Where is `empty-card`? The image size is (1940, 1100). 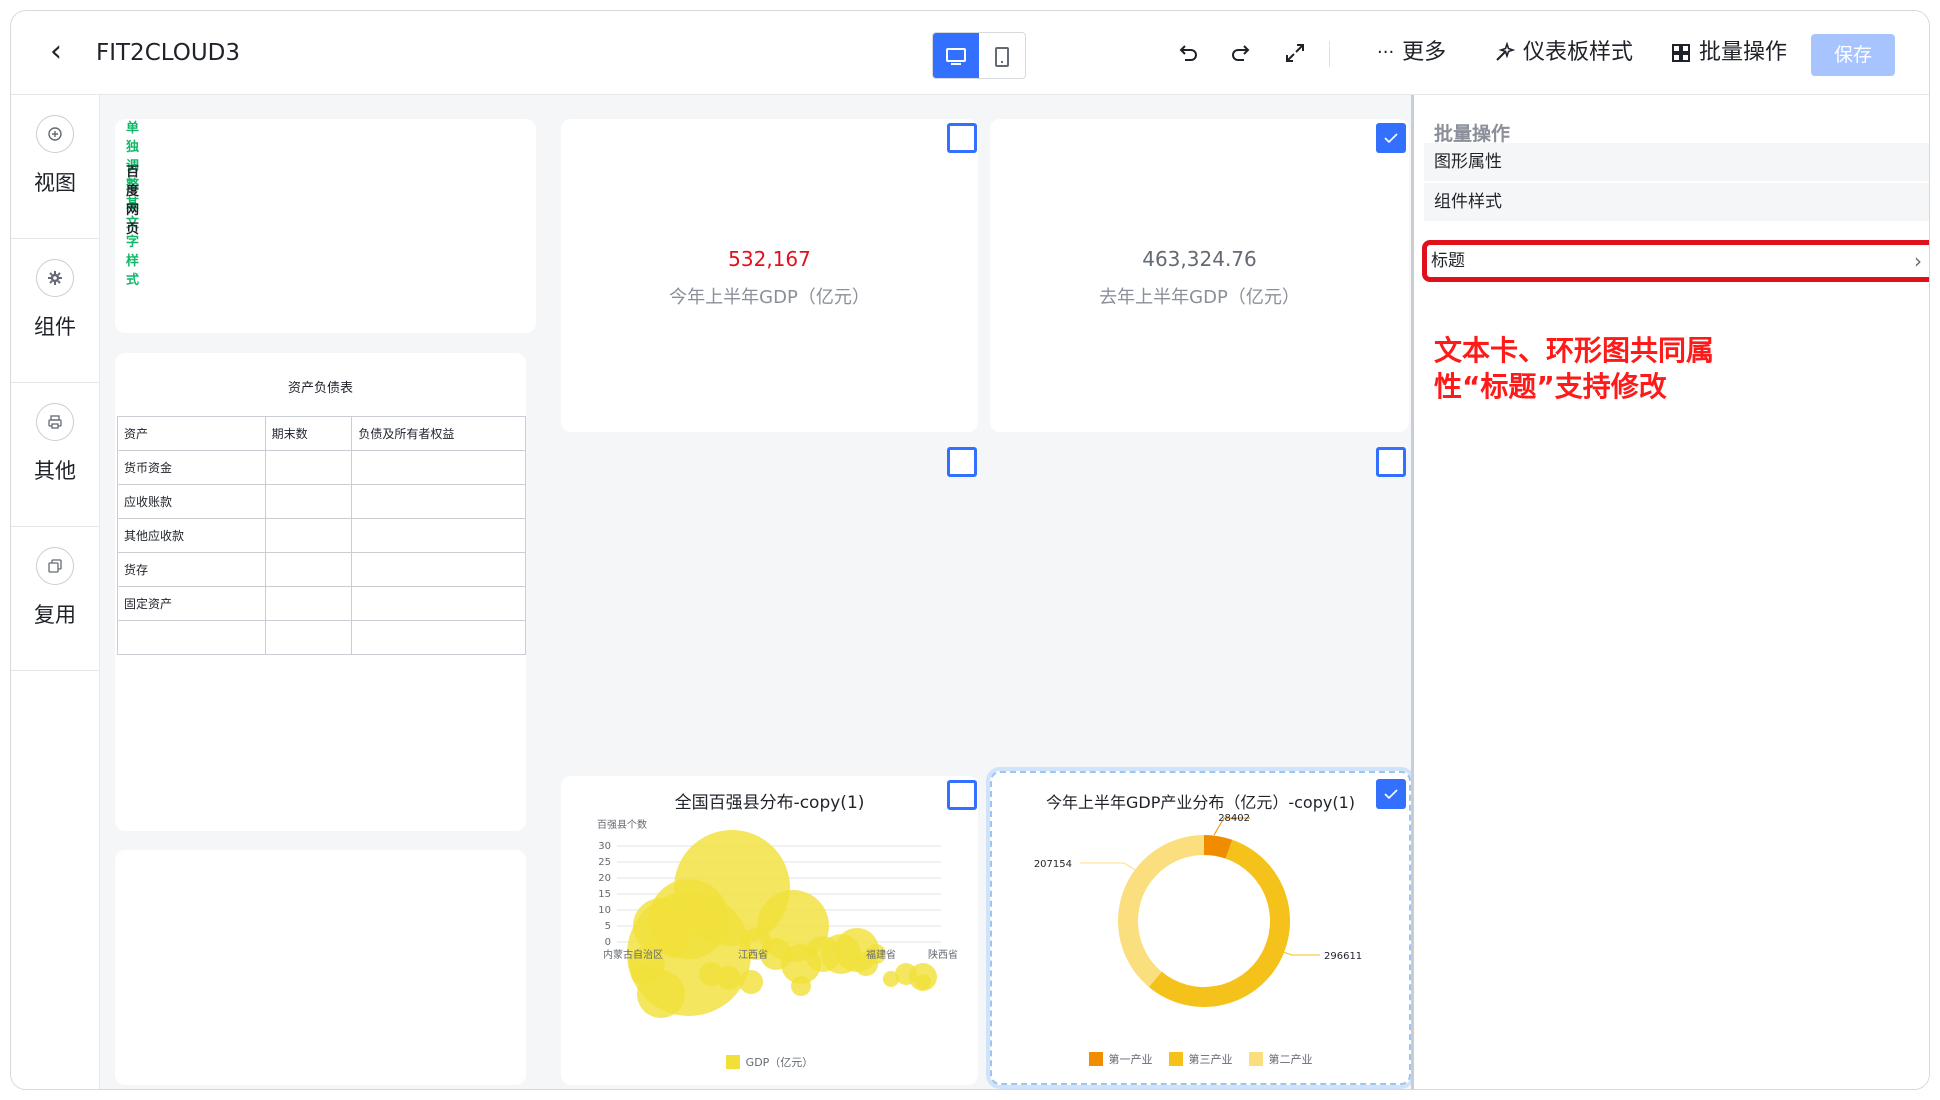 empty-card is located at coordinates (320, 967).